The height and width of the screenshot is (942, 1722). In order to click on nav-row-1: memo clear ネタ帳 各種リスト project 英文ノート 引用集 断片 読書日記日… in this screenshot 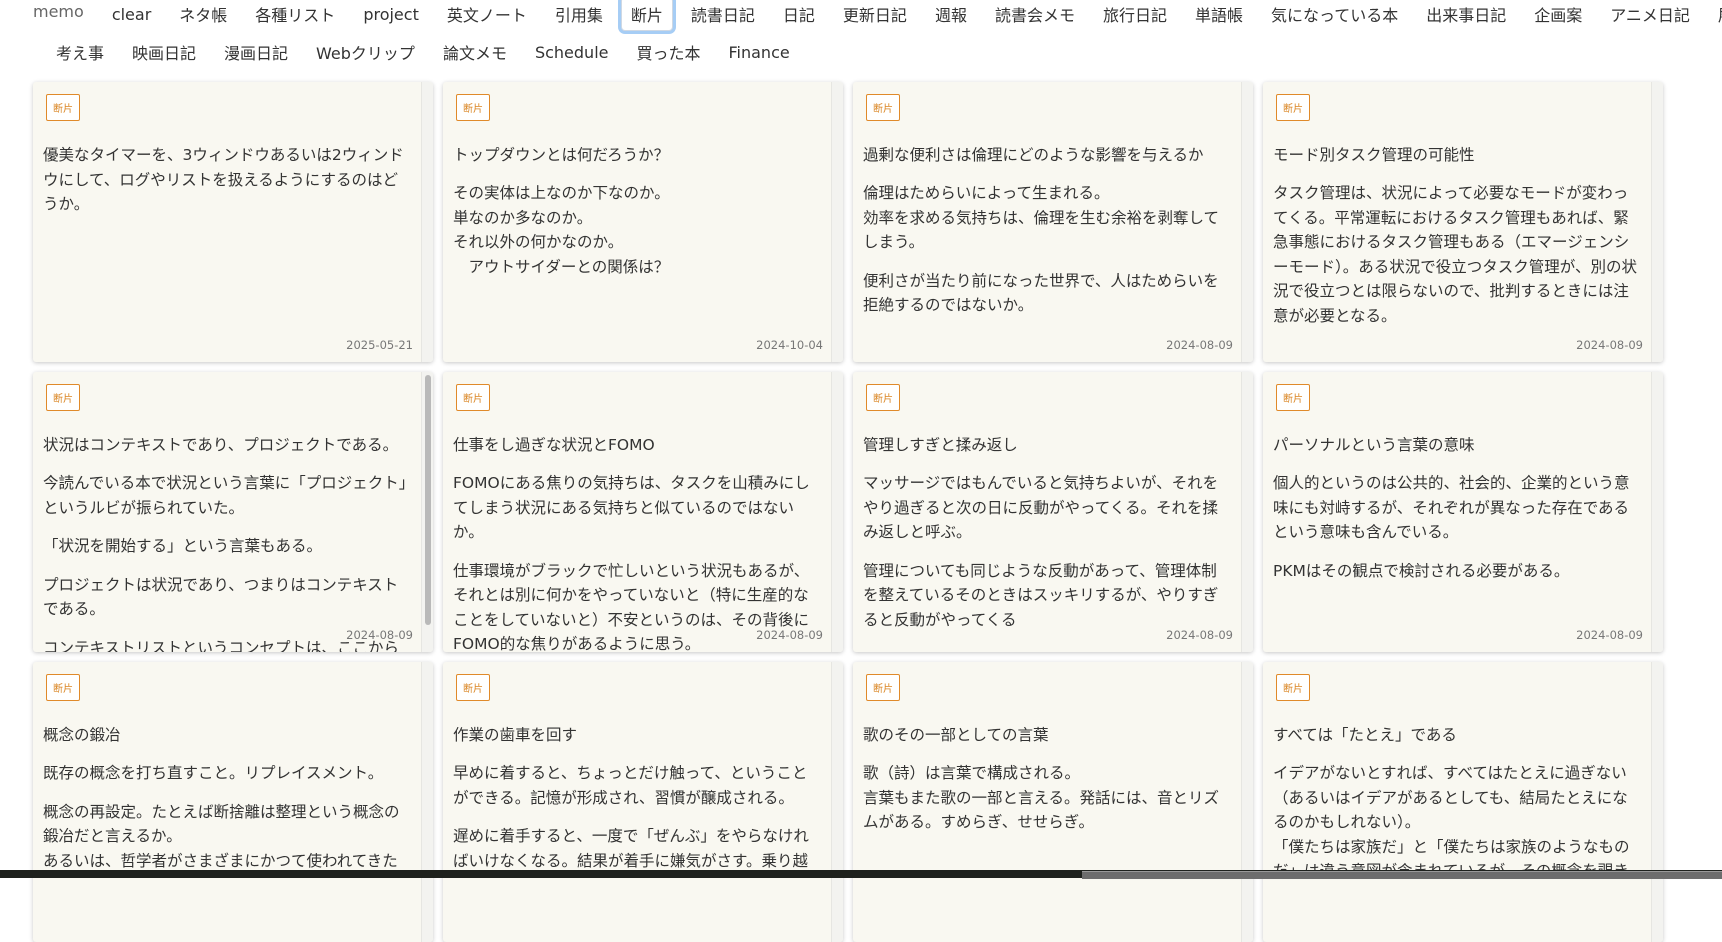, I will do `click(877, 15)`.